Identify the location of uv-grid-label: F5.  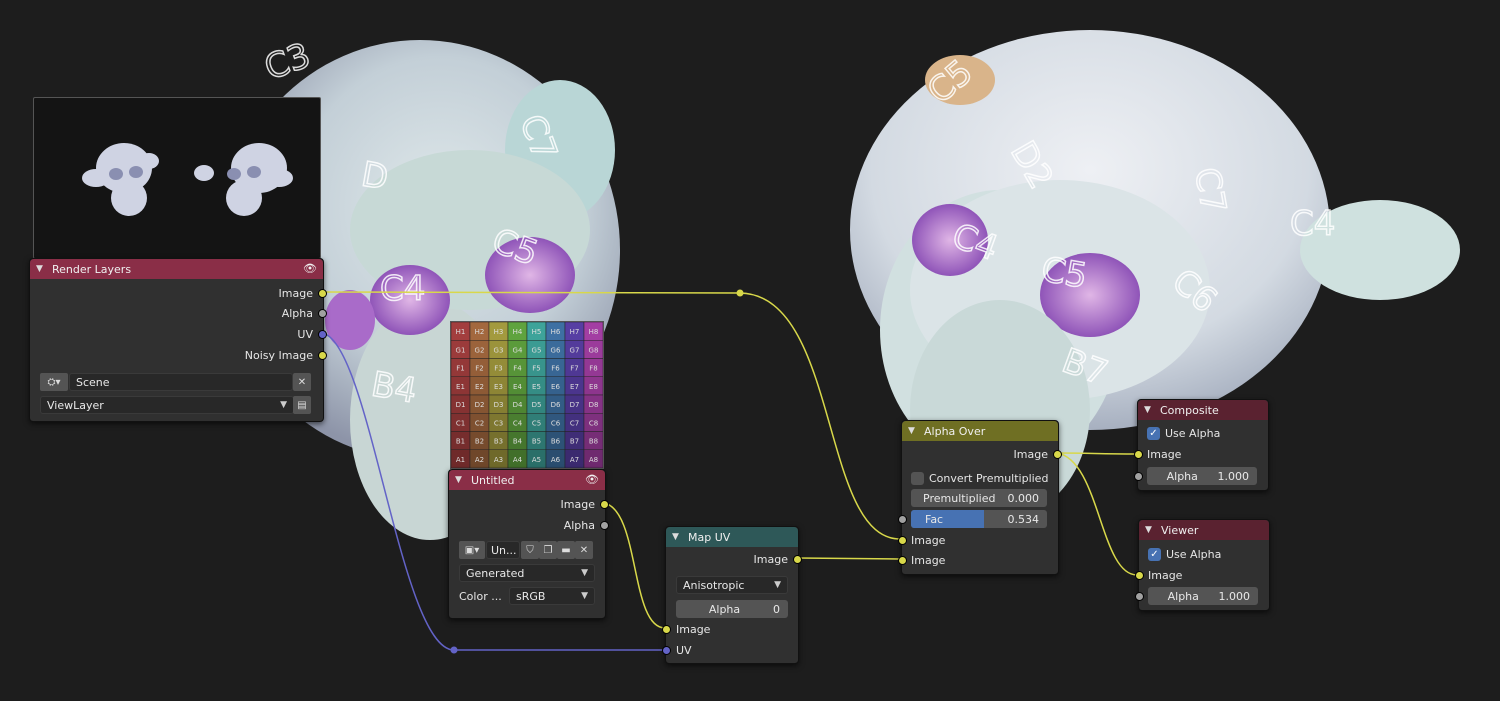
(536, 369).